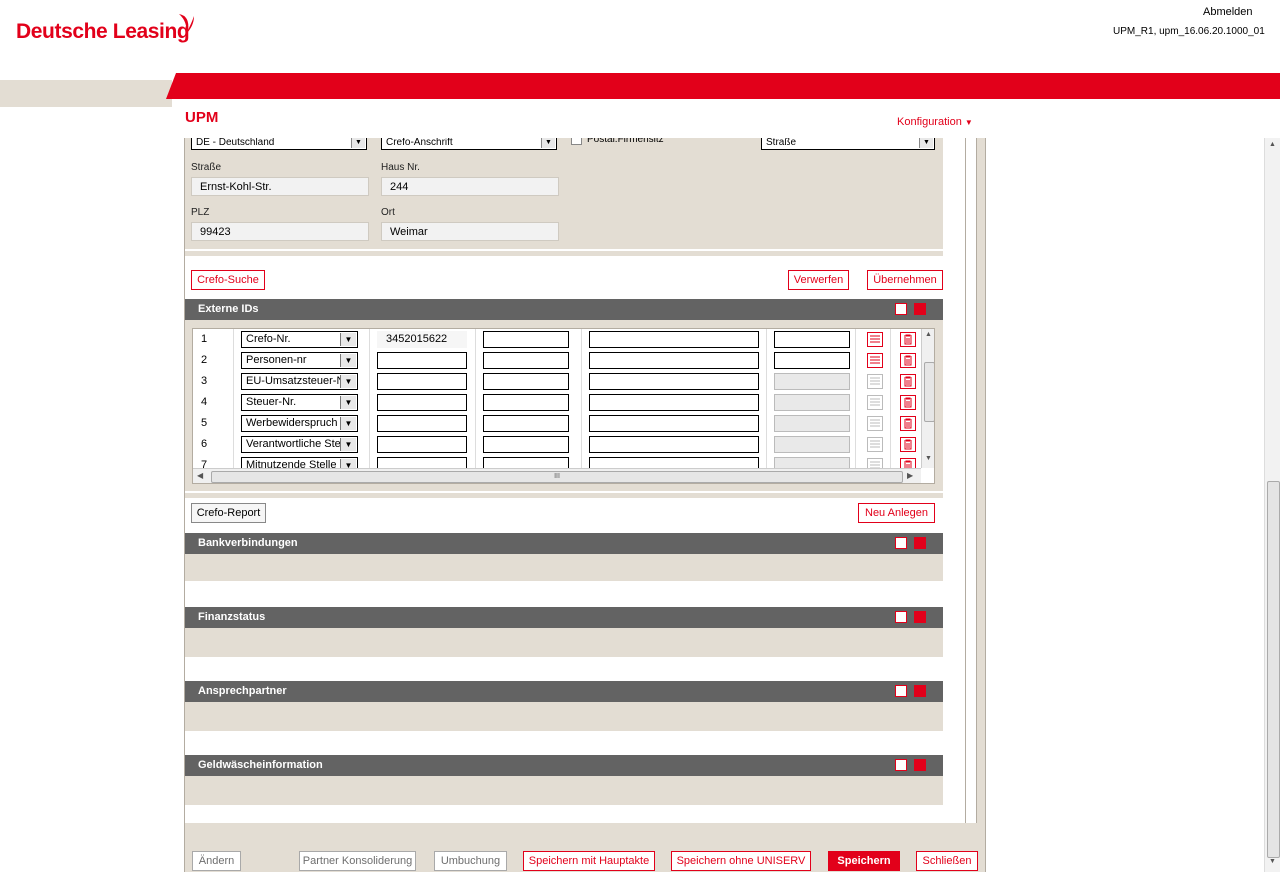 This screenshot has height=872, width=1280. What do you see at coordinates (589, 861) in the screenshot?
I see `speichern-mit-hauptakte-button: Speichern mit Hauptakte` at bounding box center [589, 861].